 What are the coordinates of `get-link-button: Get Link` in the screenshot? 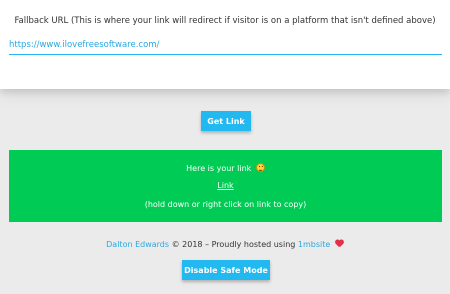 It's located at (226, 121).